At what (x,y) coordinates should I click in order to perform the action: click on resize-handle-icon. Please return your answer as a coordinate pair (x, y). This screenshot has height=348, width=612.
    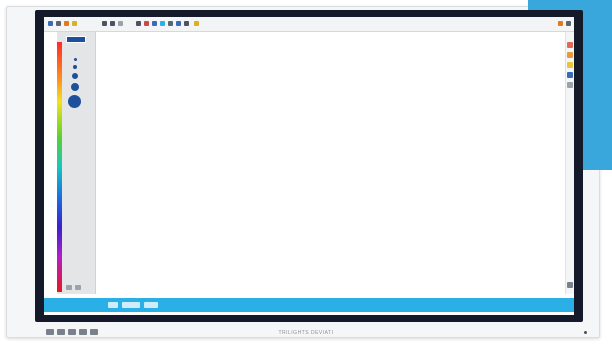
    Looking at the image, I should click on (570, 285).